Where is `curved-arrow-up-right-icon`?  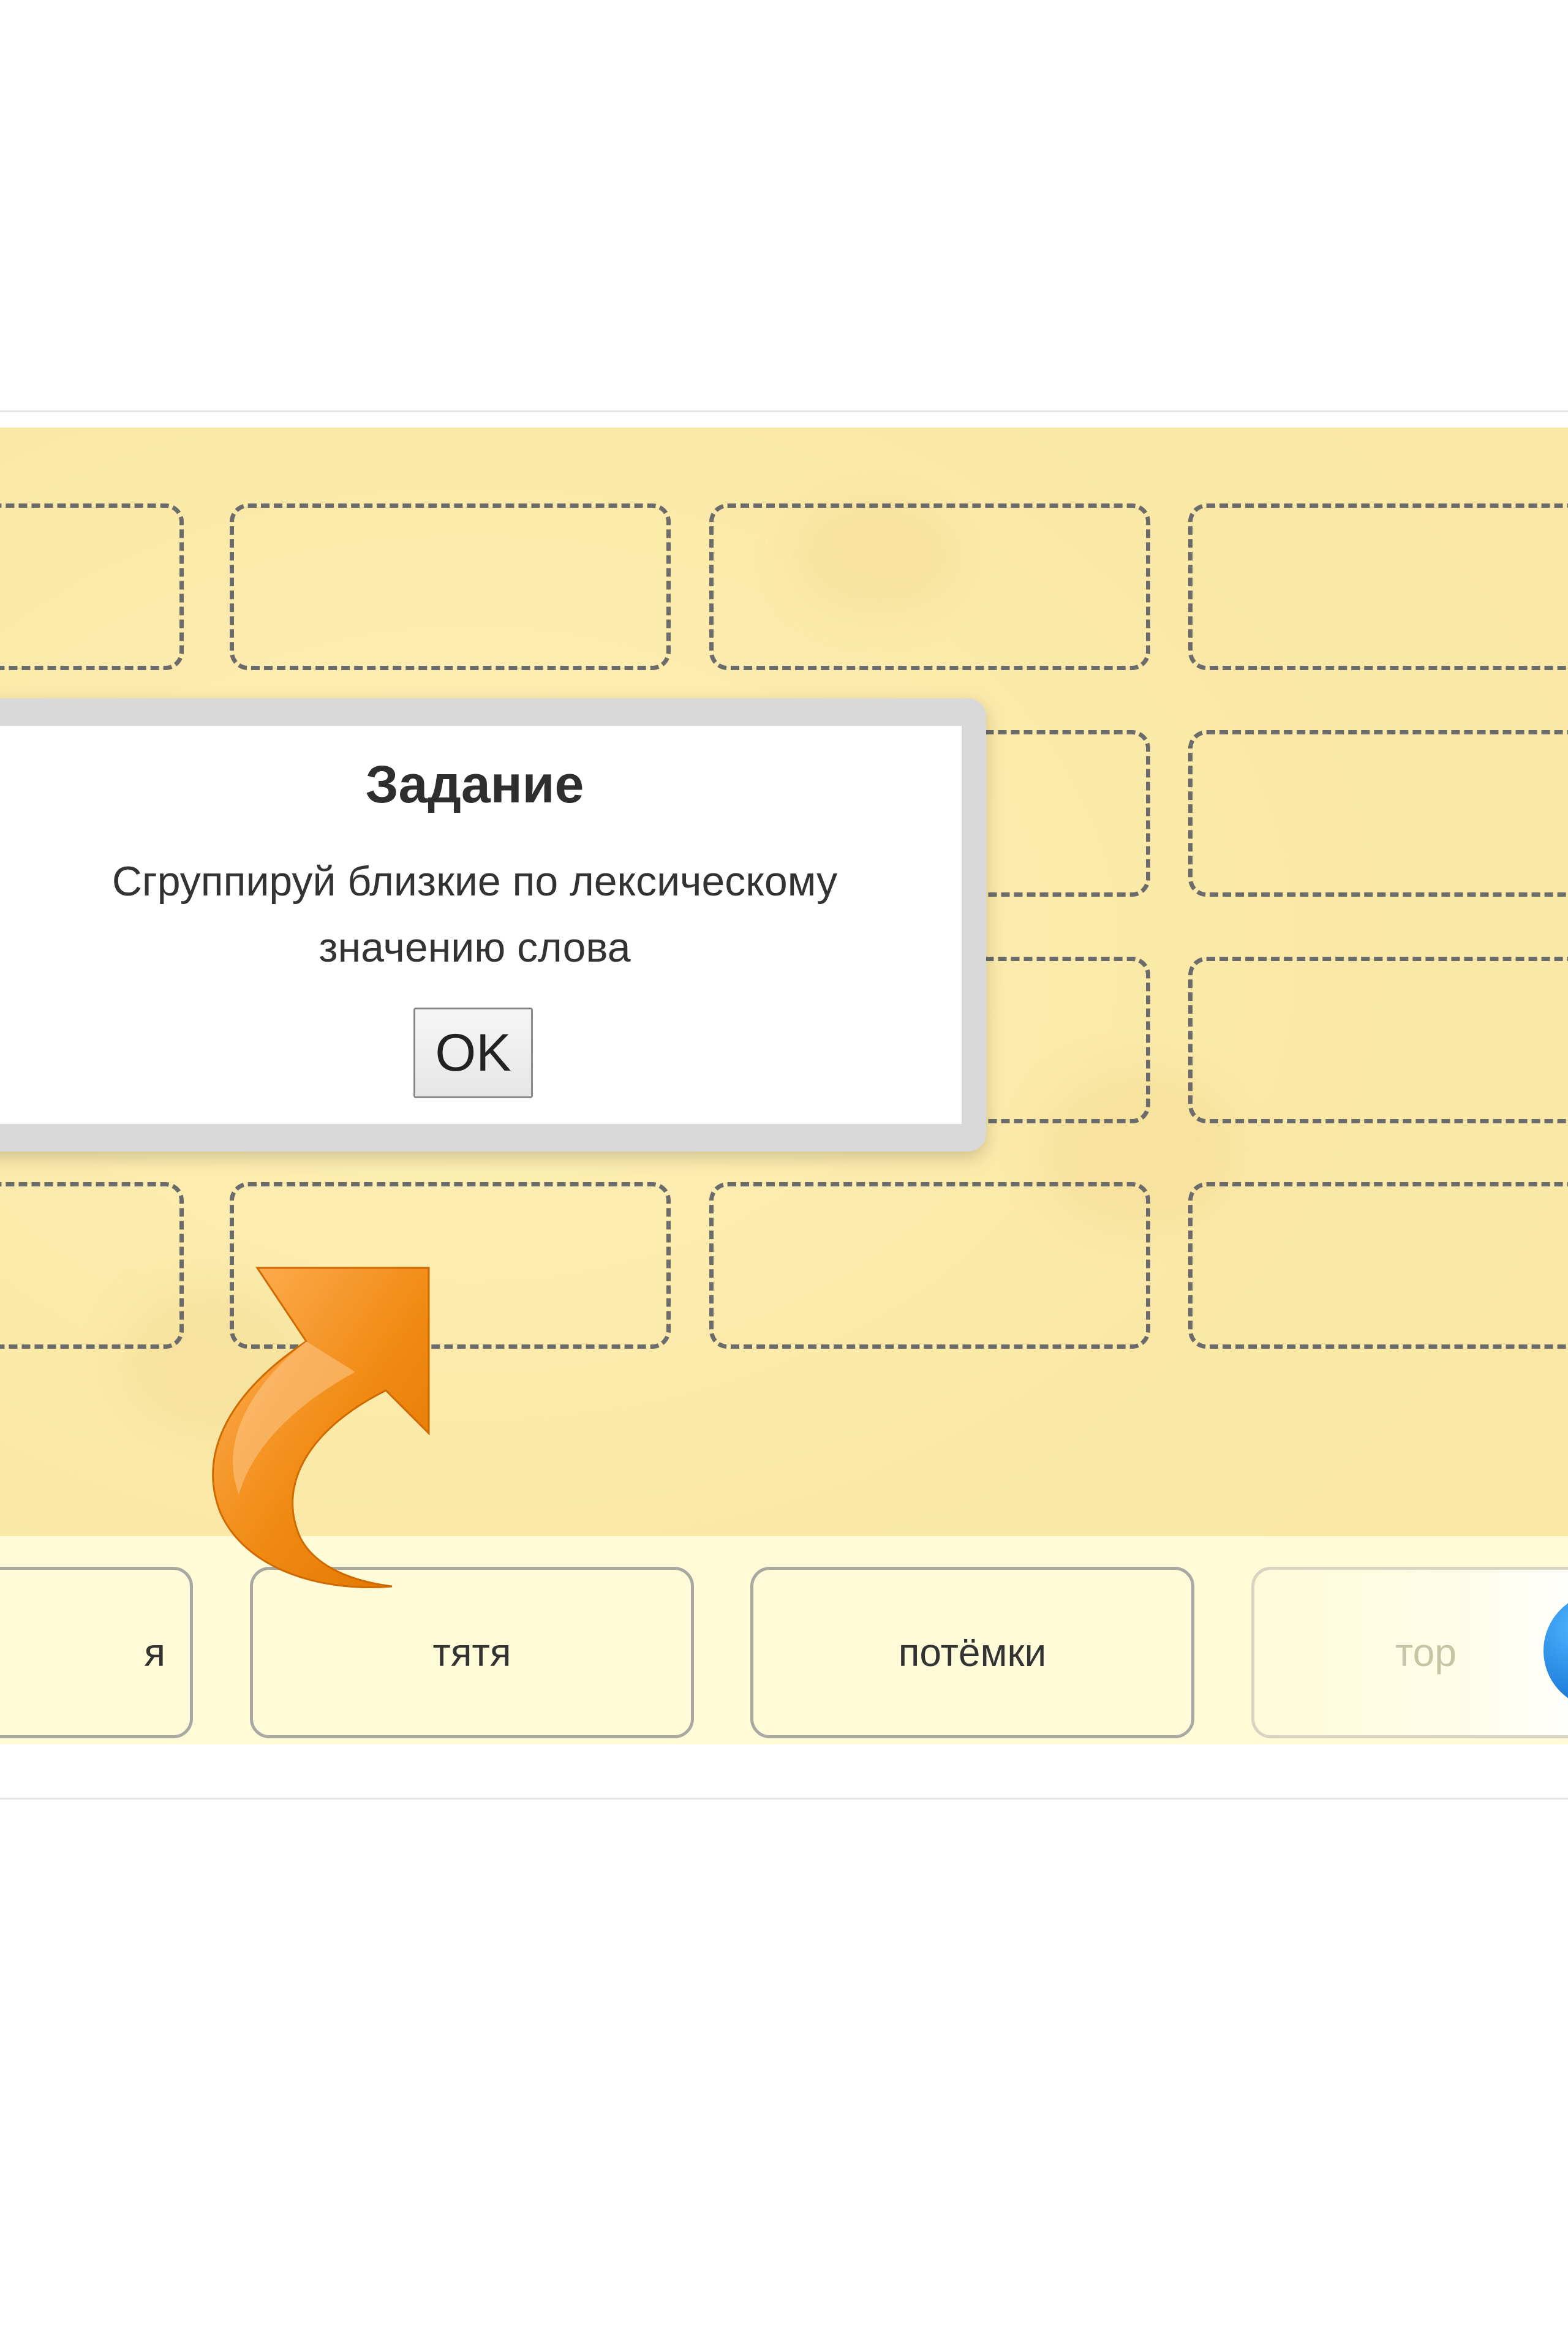
curved-arrow-up-right-icon is located at coordinates (321, 1427).